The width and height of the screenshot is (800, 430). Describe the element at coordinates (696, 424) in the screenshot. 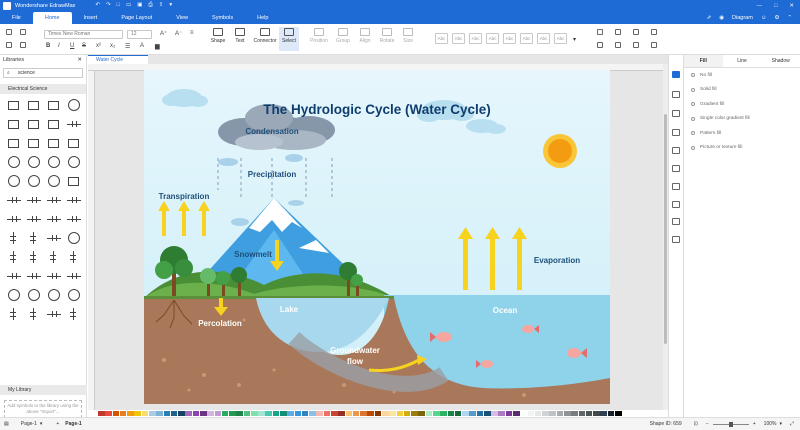

I see `fit-icon: ⊡` at that location.